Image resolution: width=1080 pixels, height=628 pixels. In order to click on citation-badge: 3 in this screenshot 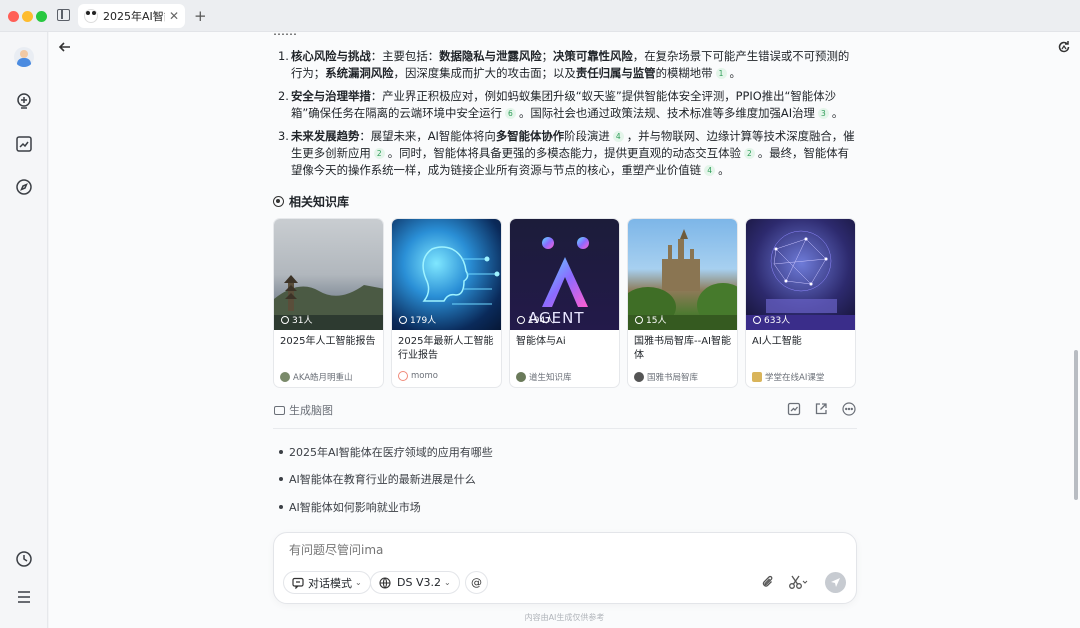, I will do `click(823, 113)`.